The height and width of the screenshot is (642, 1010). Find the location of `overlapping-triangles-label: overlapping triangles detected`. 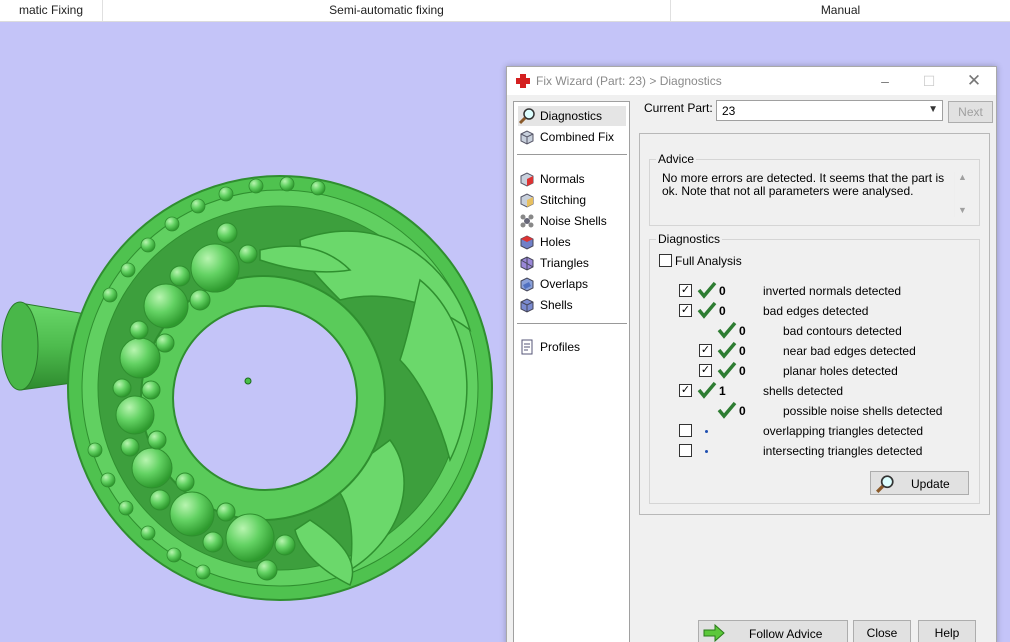

overlapping-triangles-label: overlapping triangles detected is located at coordinates (843, 431).